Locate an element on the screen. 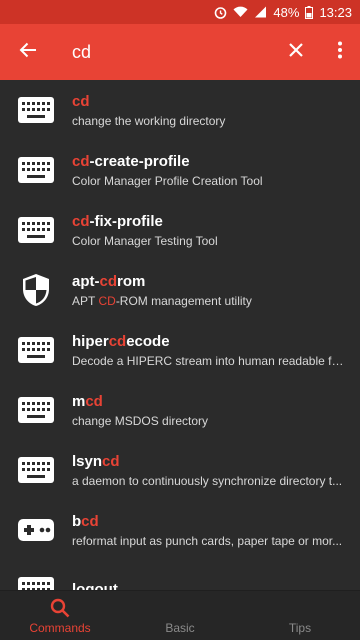  bottom-nav: Commands Basic Tips is located at coordinates (180, 615).